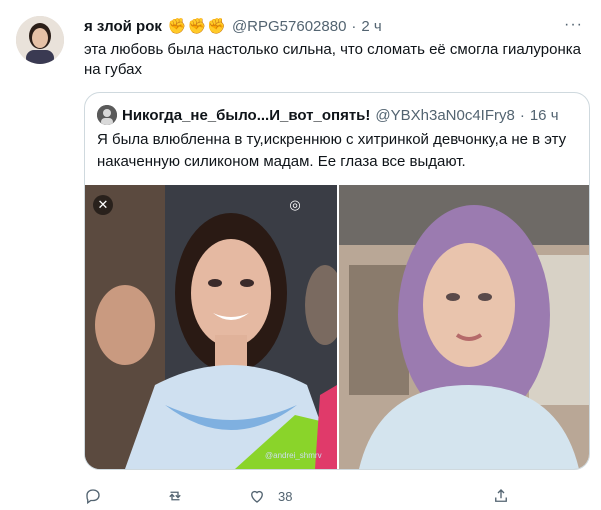 Image resolution: width=601 pixels, height=510 pixels. I want to click on reply-button, so click(99, 496).